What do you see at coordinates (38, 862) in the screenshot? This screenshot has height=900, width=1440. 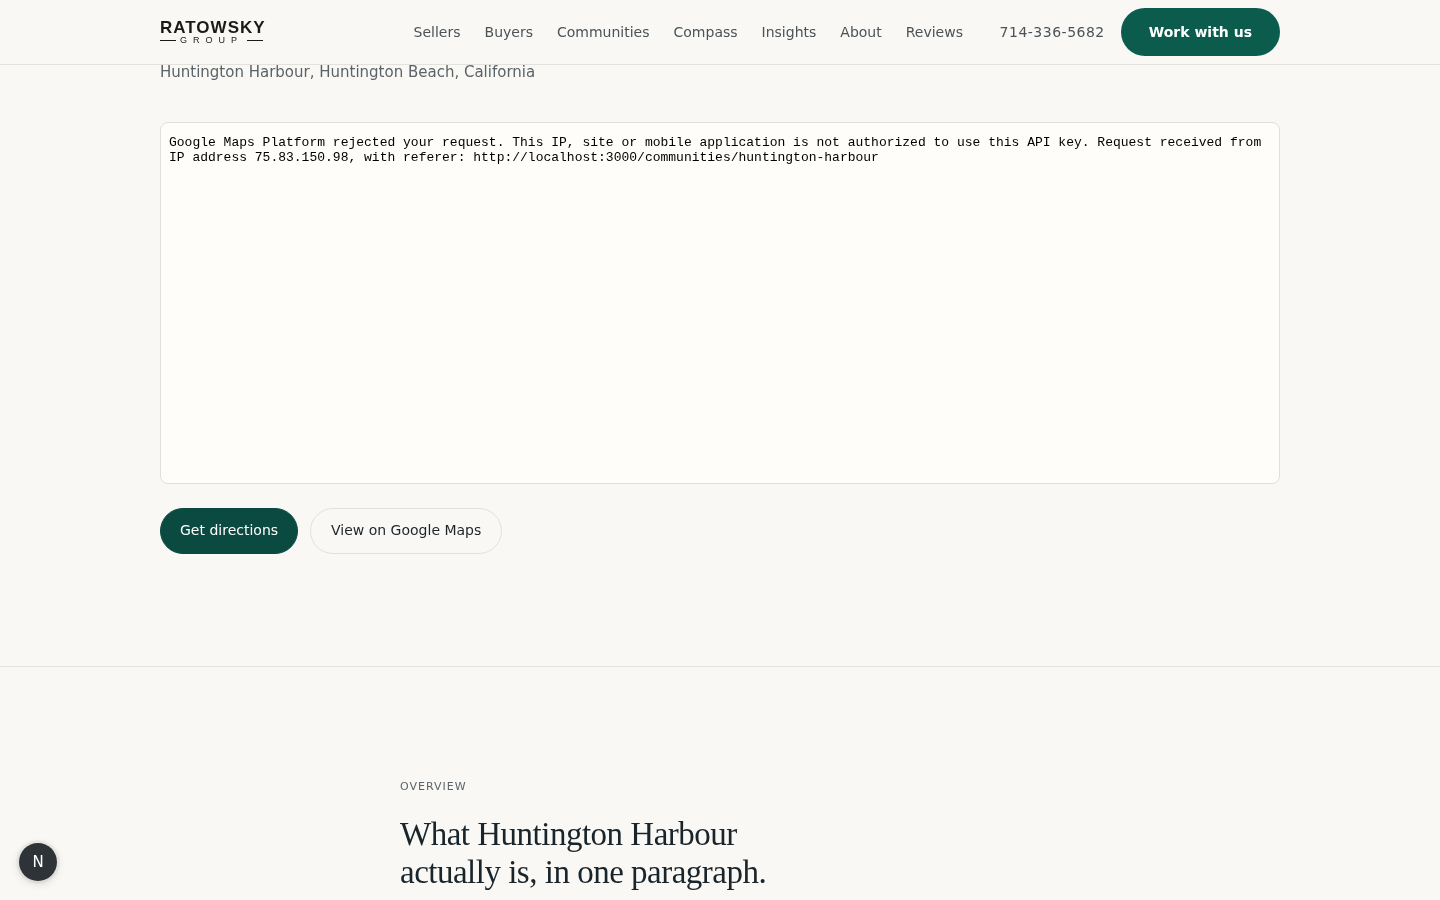 I see `dev-tools-button: N` at bounding box center [38, 862].